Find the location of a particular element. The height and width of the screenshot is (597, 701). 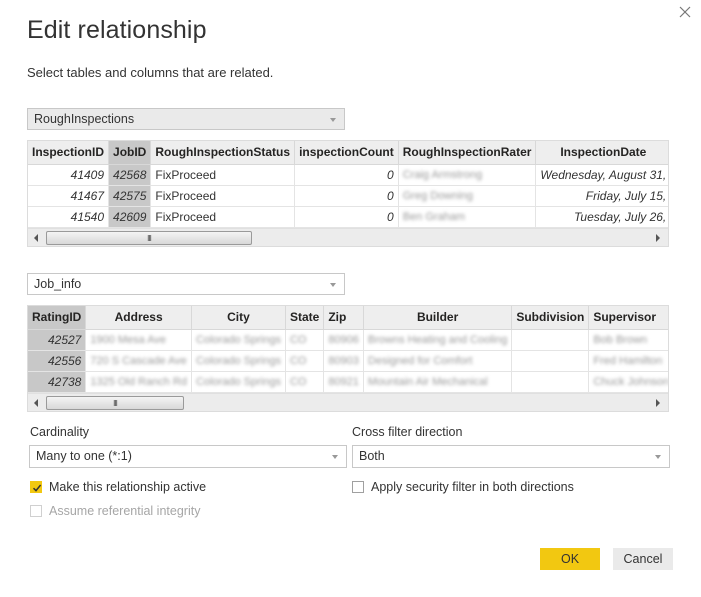

column-header-address: Address is located at coordinates (138, 318).